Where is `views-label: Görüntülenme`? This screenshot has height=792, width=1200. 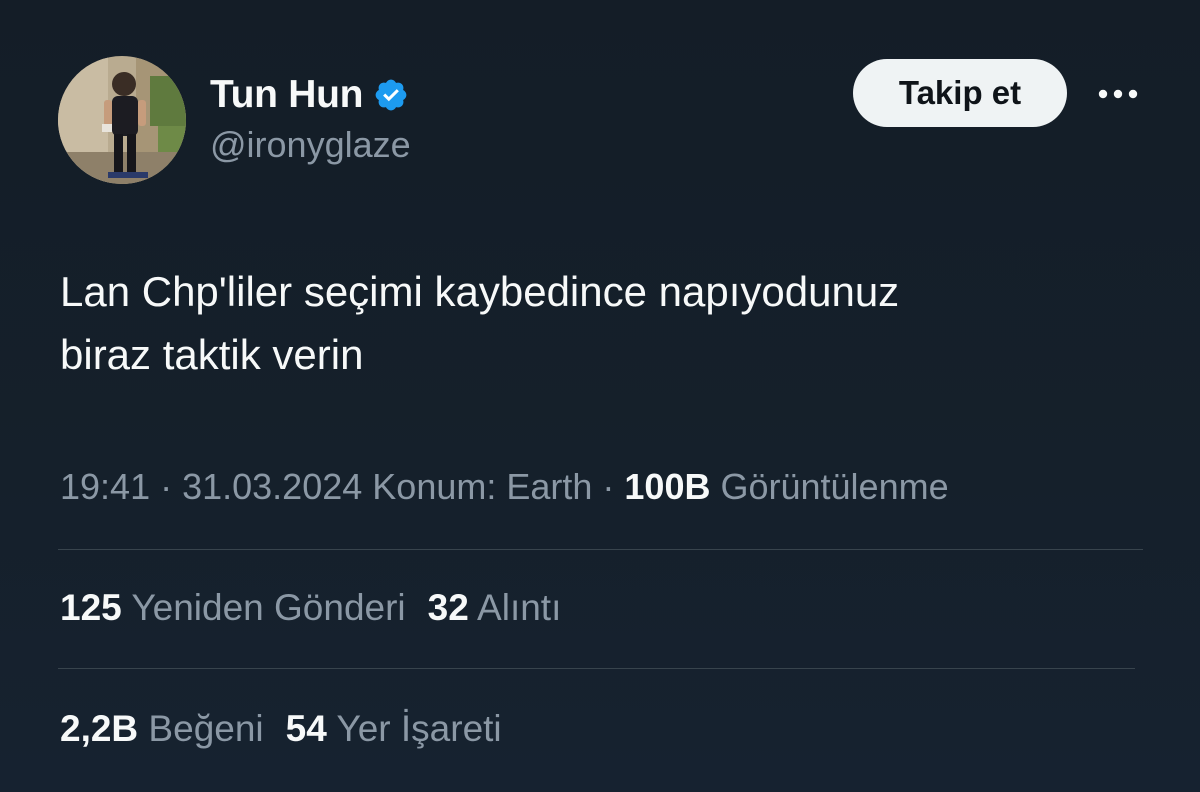
views-label: Görüntülenme is located at coordinates (829, 486).